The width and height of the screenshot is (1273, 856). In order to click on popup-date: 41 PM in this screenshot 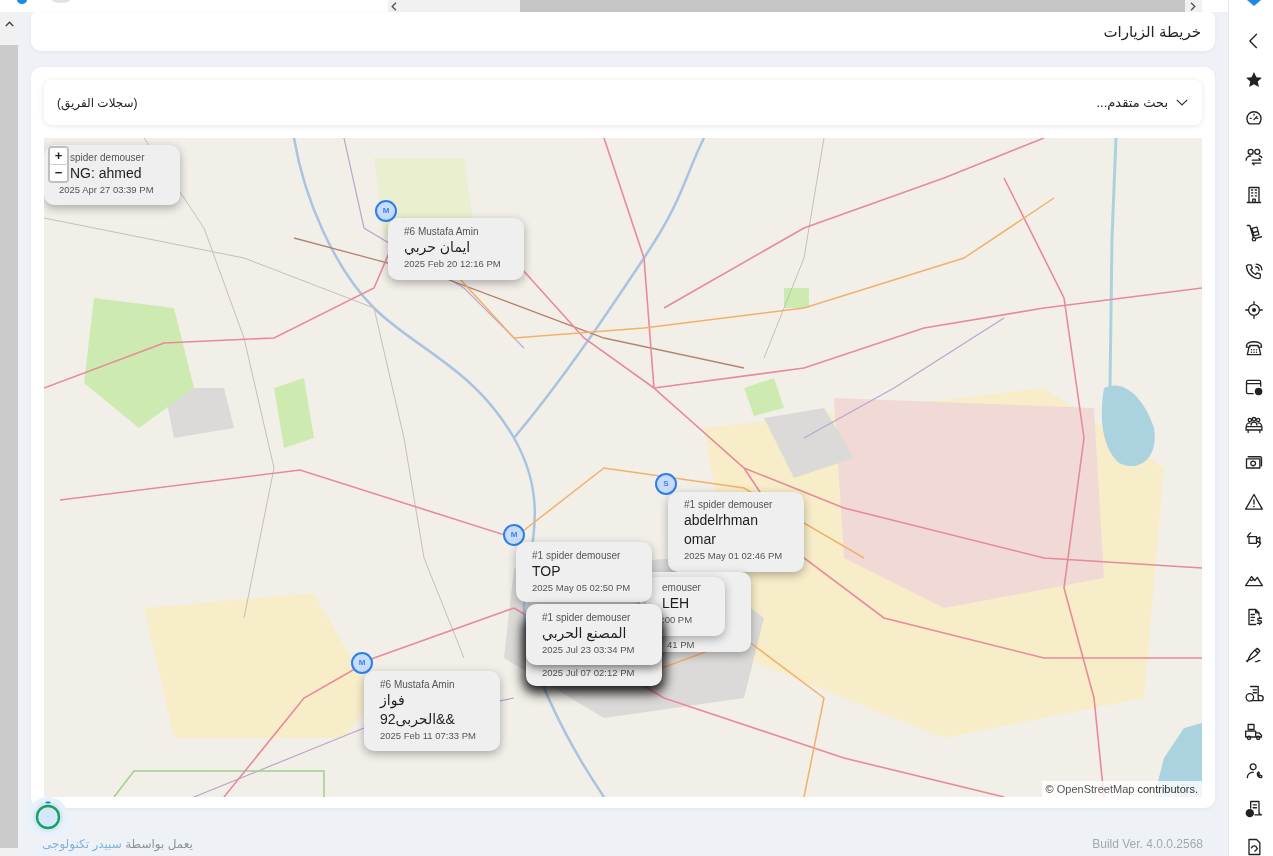, I will do `click(681, 644)`.